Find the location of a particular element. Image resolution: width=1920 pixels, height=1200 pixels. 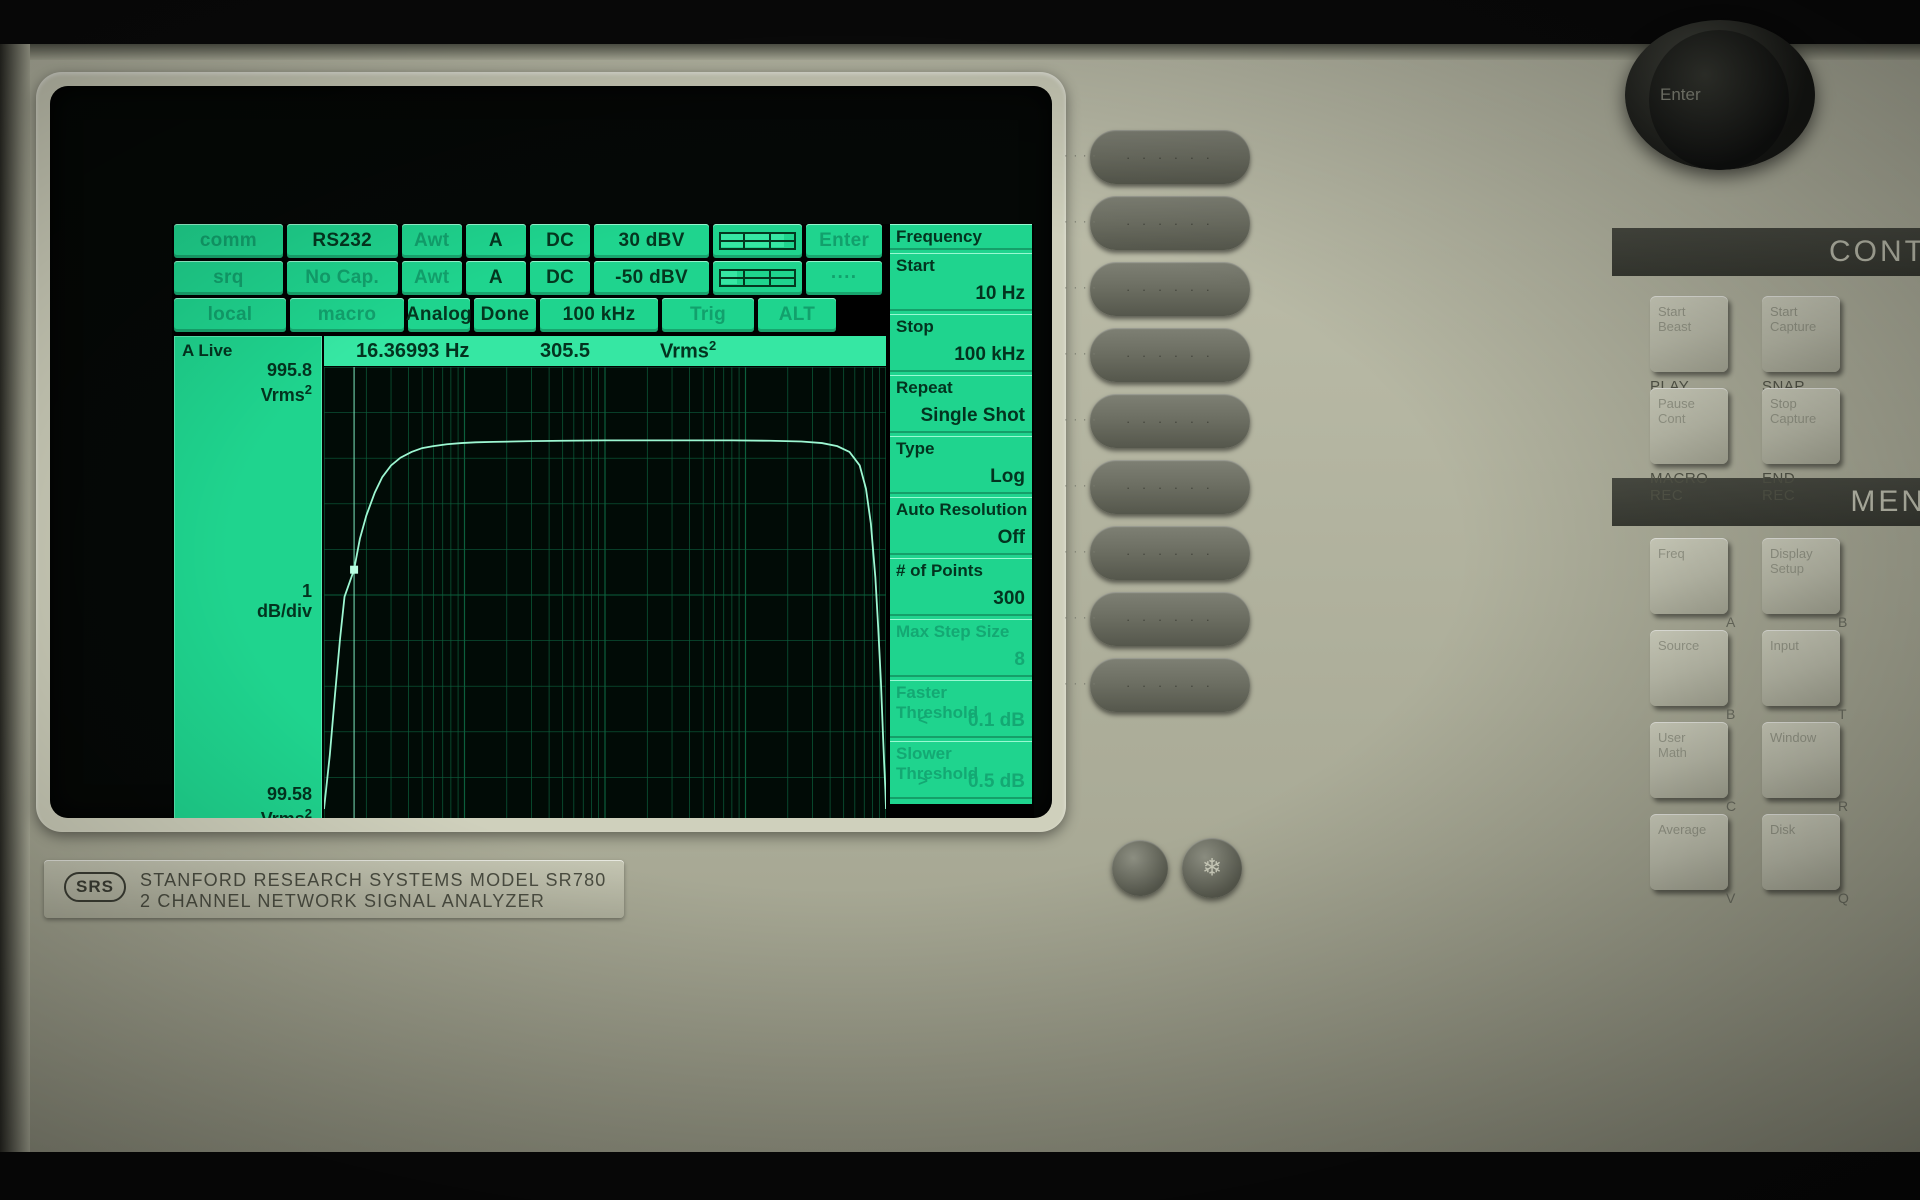

hardware-key-line-1: Window is located at coordinates (1793, 737).